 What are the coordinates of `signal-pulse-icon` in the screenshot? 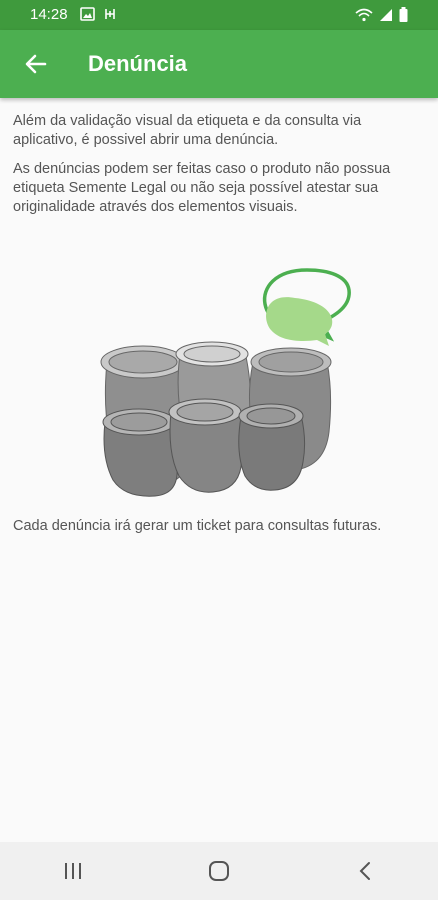 It's located at (110, 16).